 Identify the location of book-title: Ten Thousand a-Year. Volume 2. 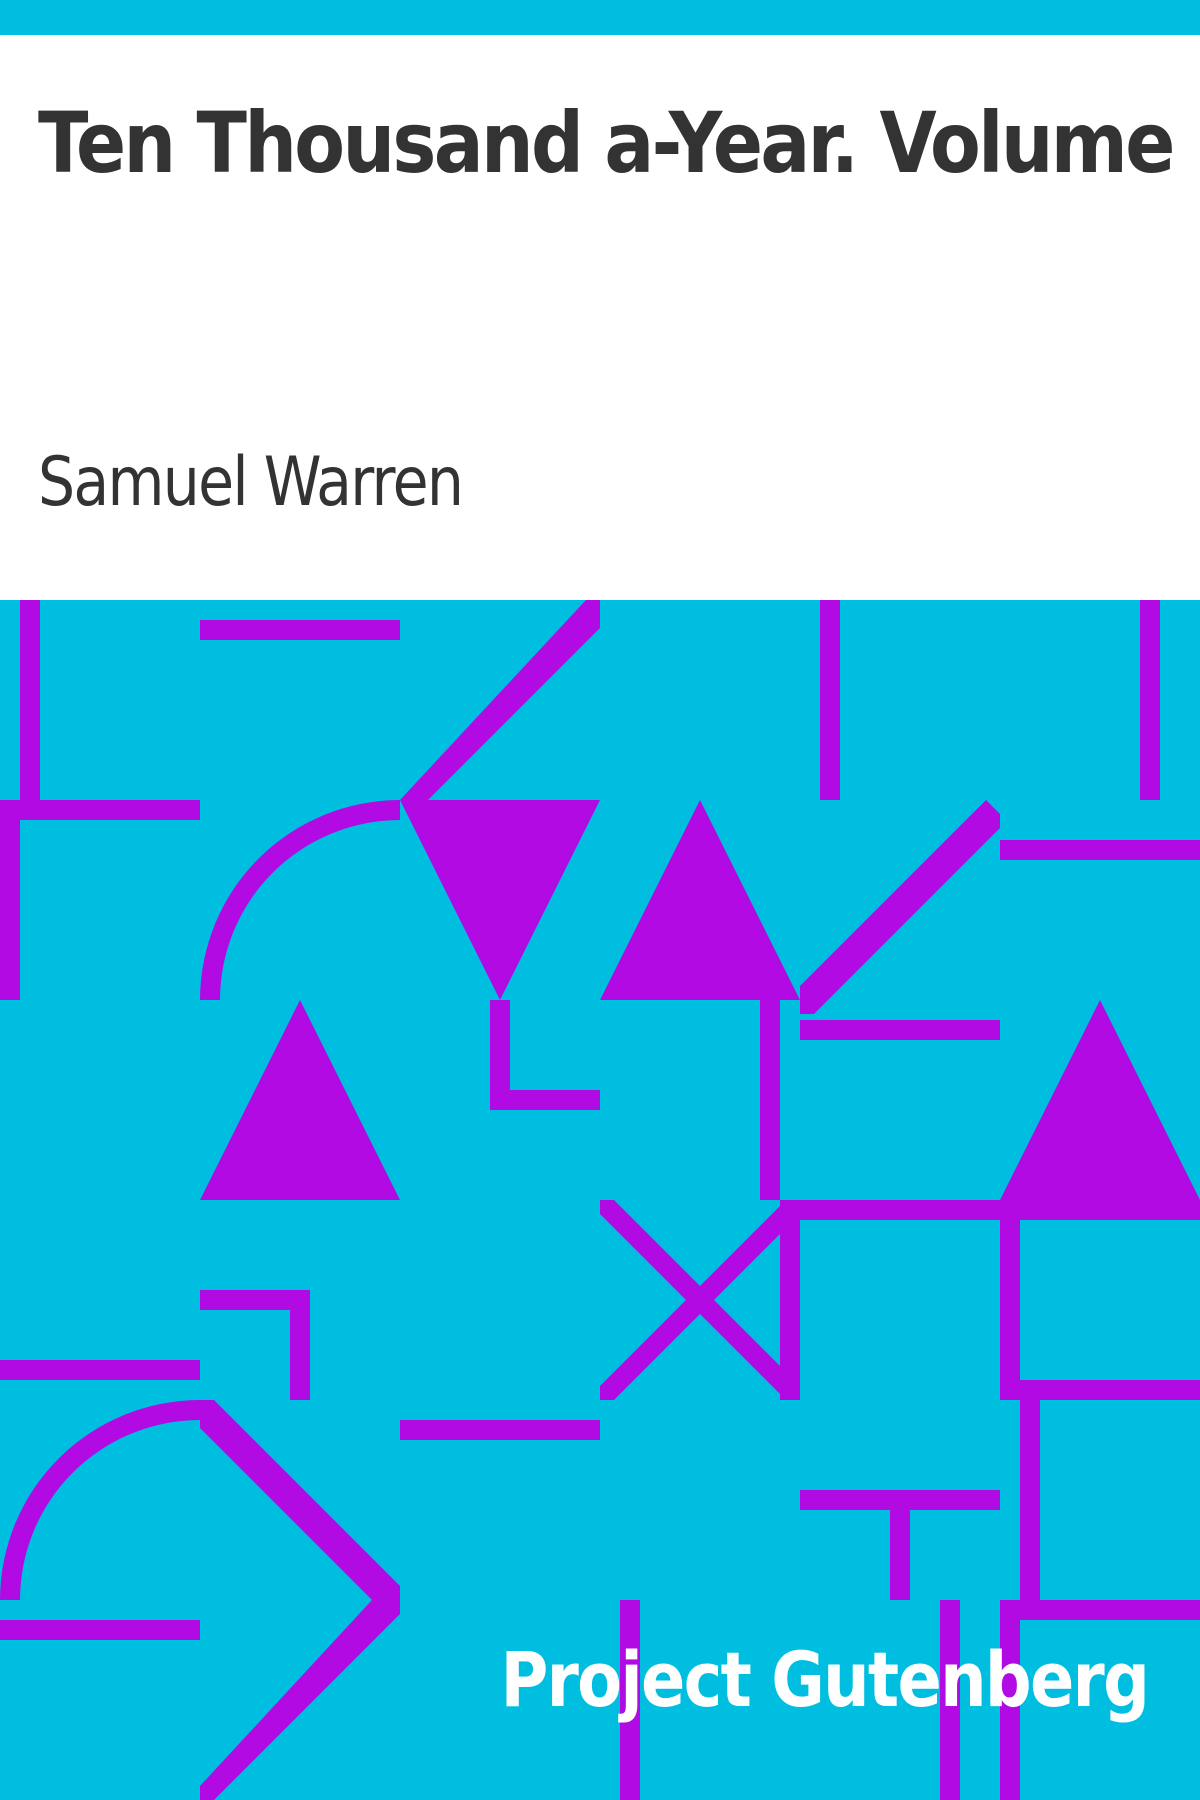
(619, 143).